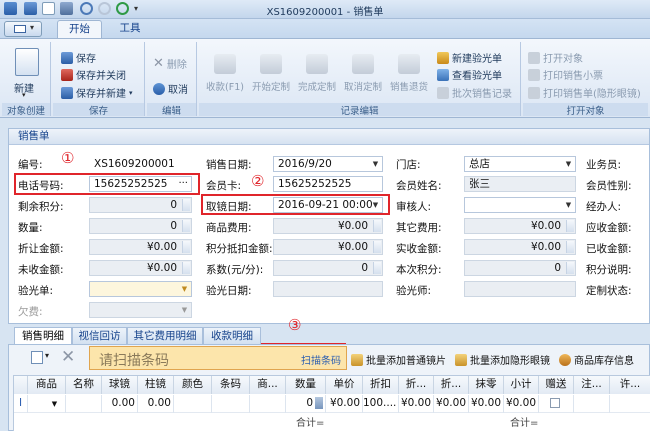 This screenshot has width=650, height=431. I want to click on tab-payment: 收款明细, so click(232, 335).